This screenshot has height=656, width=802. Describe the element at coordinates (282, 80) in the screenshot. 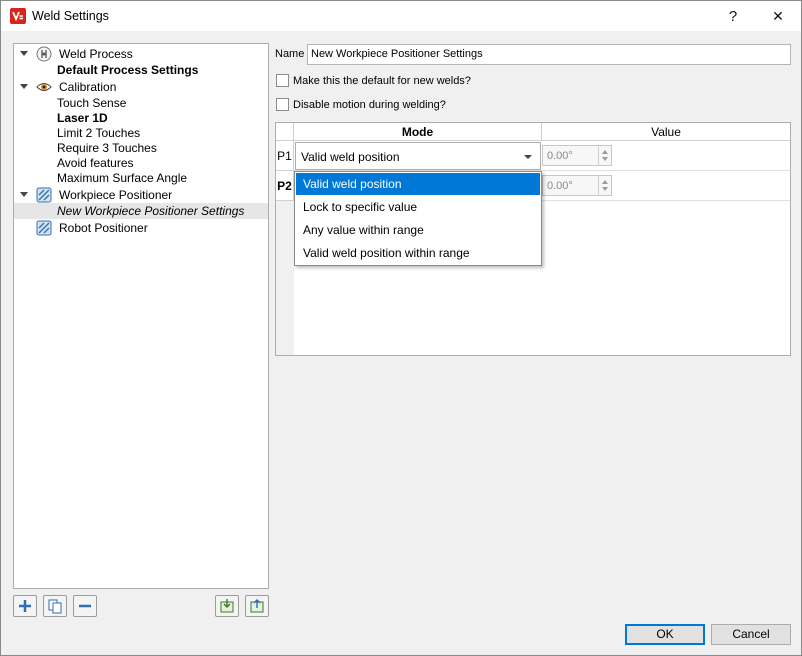

I see `default-for-new-welds-checkbox` at that location.